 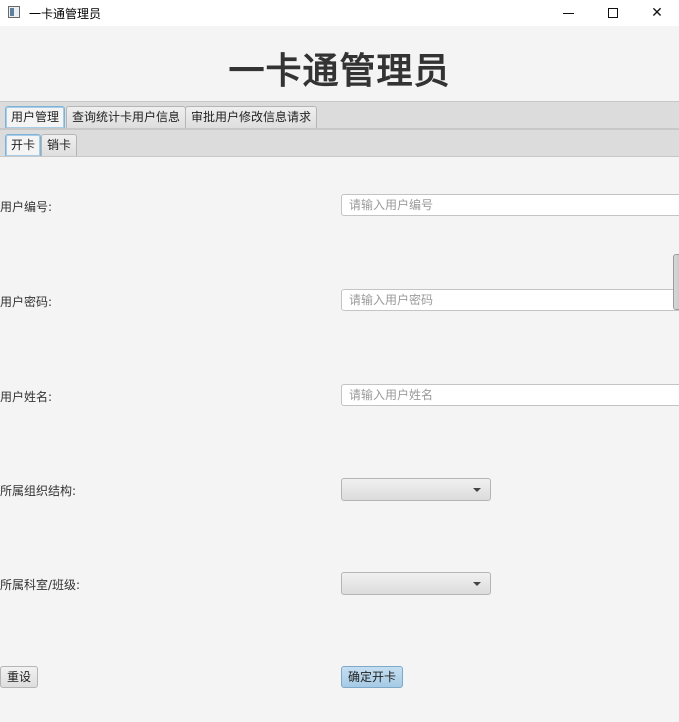 What do you see at coordinates (339, 13) in the screenshot?
I see `window-titlebar: 一卡通管理员 ✕` at bounding box center [339, 13].